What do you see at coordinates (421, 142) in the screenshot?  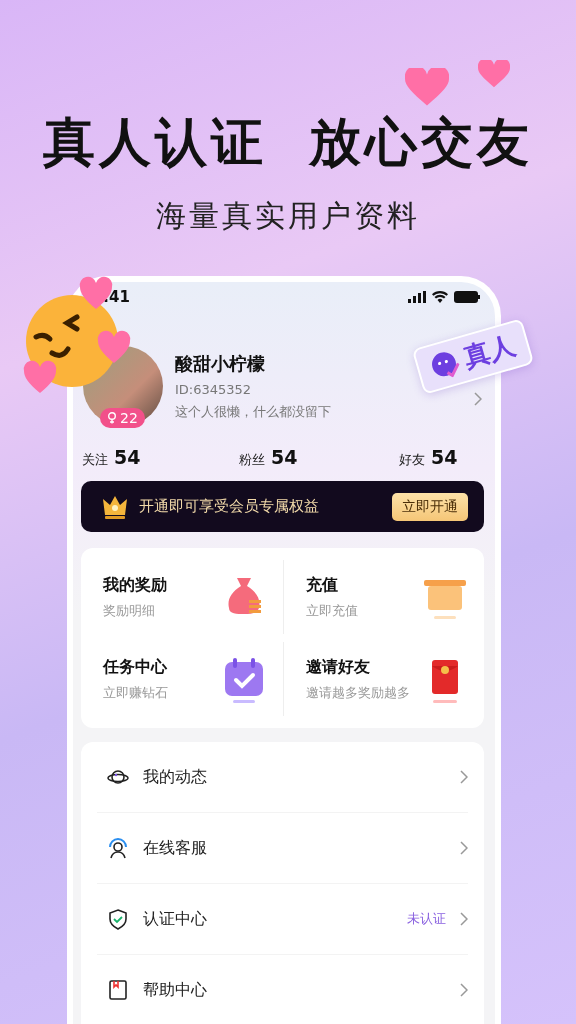 I see `headline-text: 放心交友` at bounding box center [421, 142].